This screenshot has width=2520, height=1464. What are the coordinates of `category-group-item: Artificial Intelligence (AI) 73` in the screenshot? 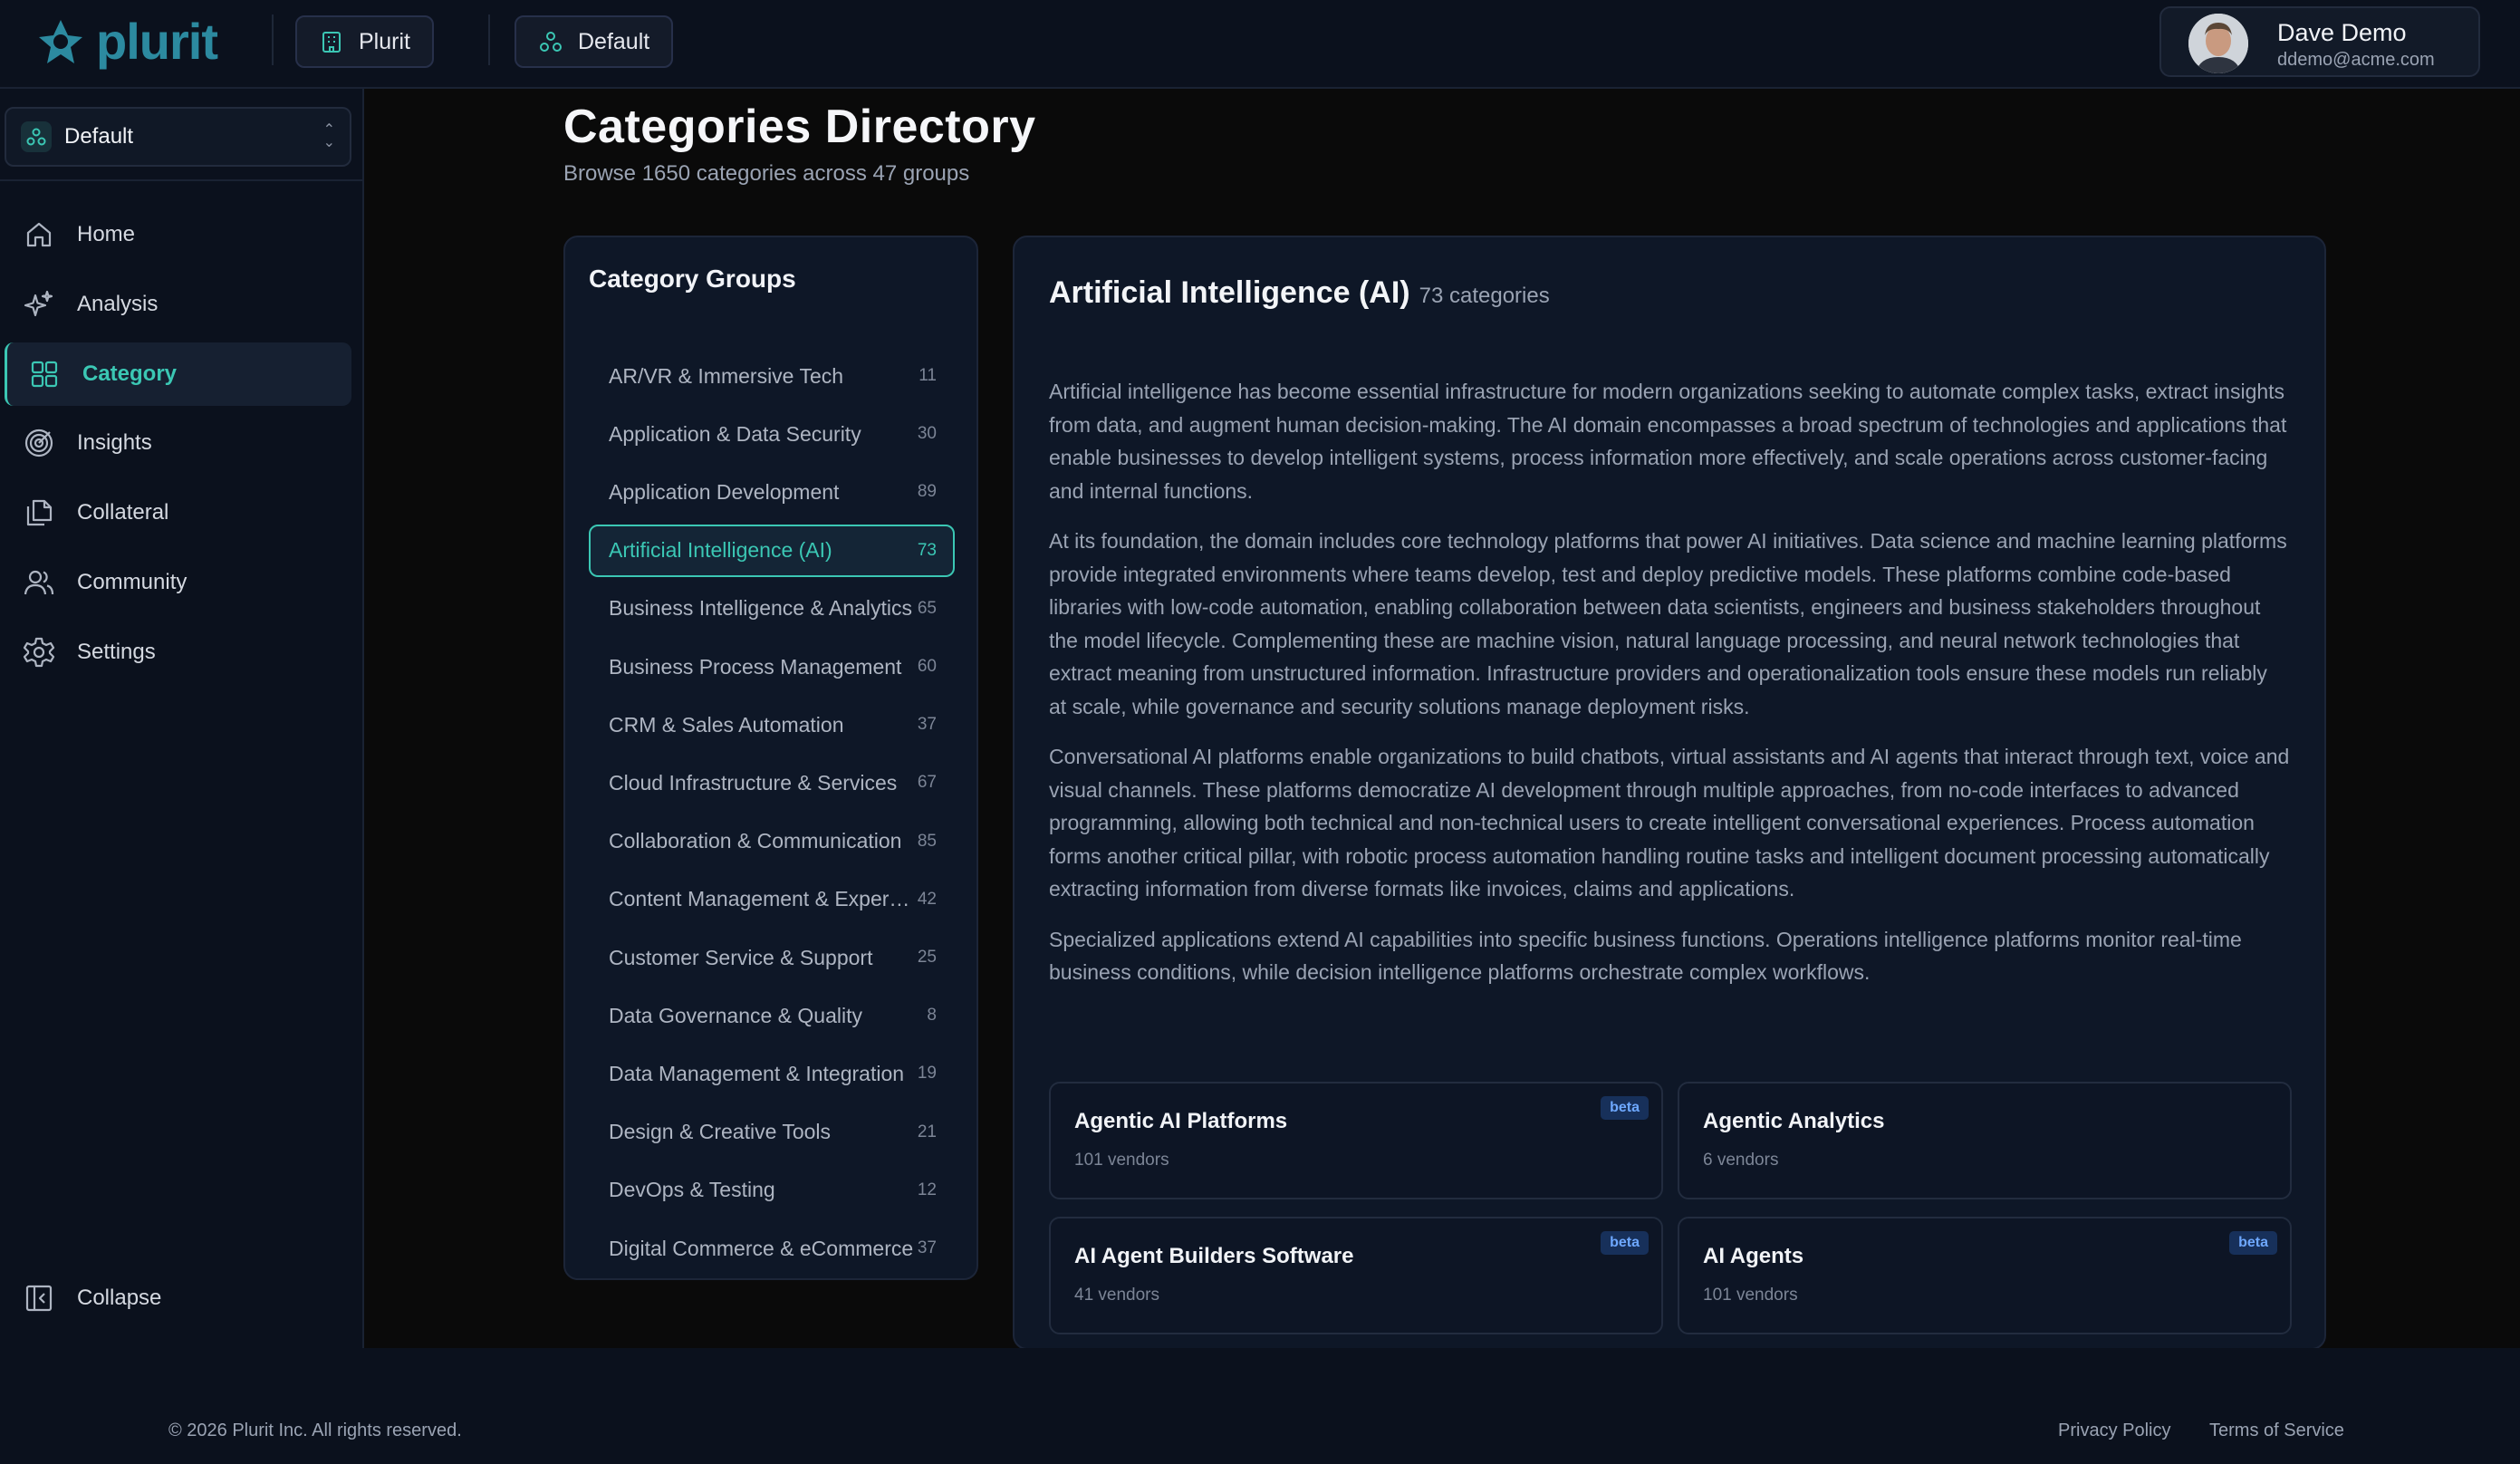 It's located at (772, 550).